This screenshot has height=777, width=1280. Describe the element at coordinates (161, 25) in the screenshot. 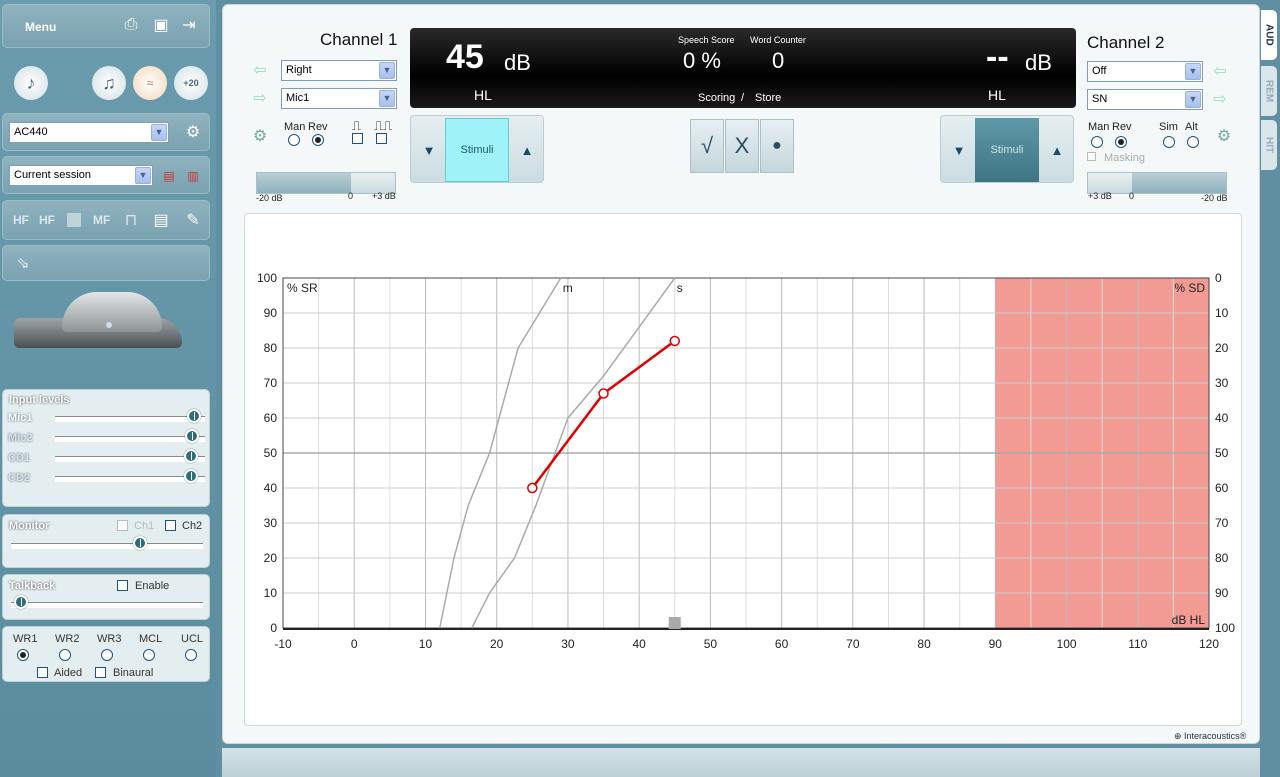

I see `save-icon: ▣` at that location.